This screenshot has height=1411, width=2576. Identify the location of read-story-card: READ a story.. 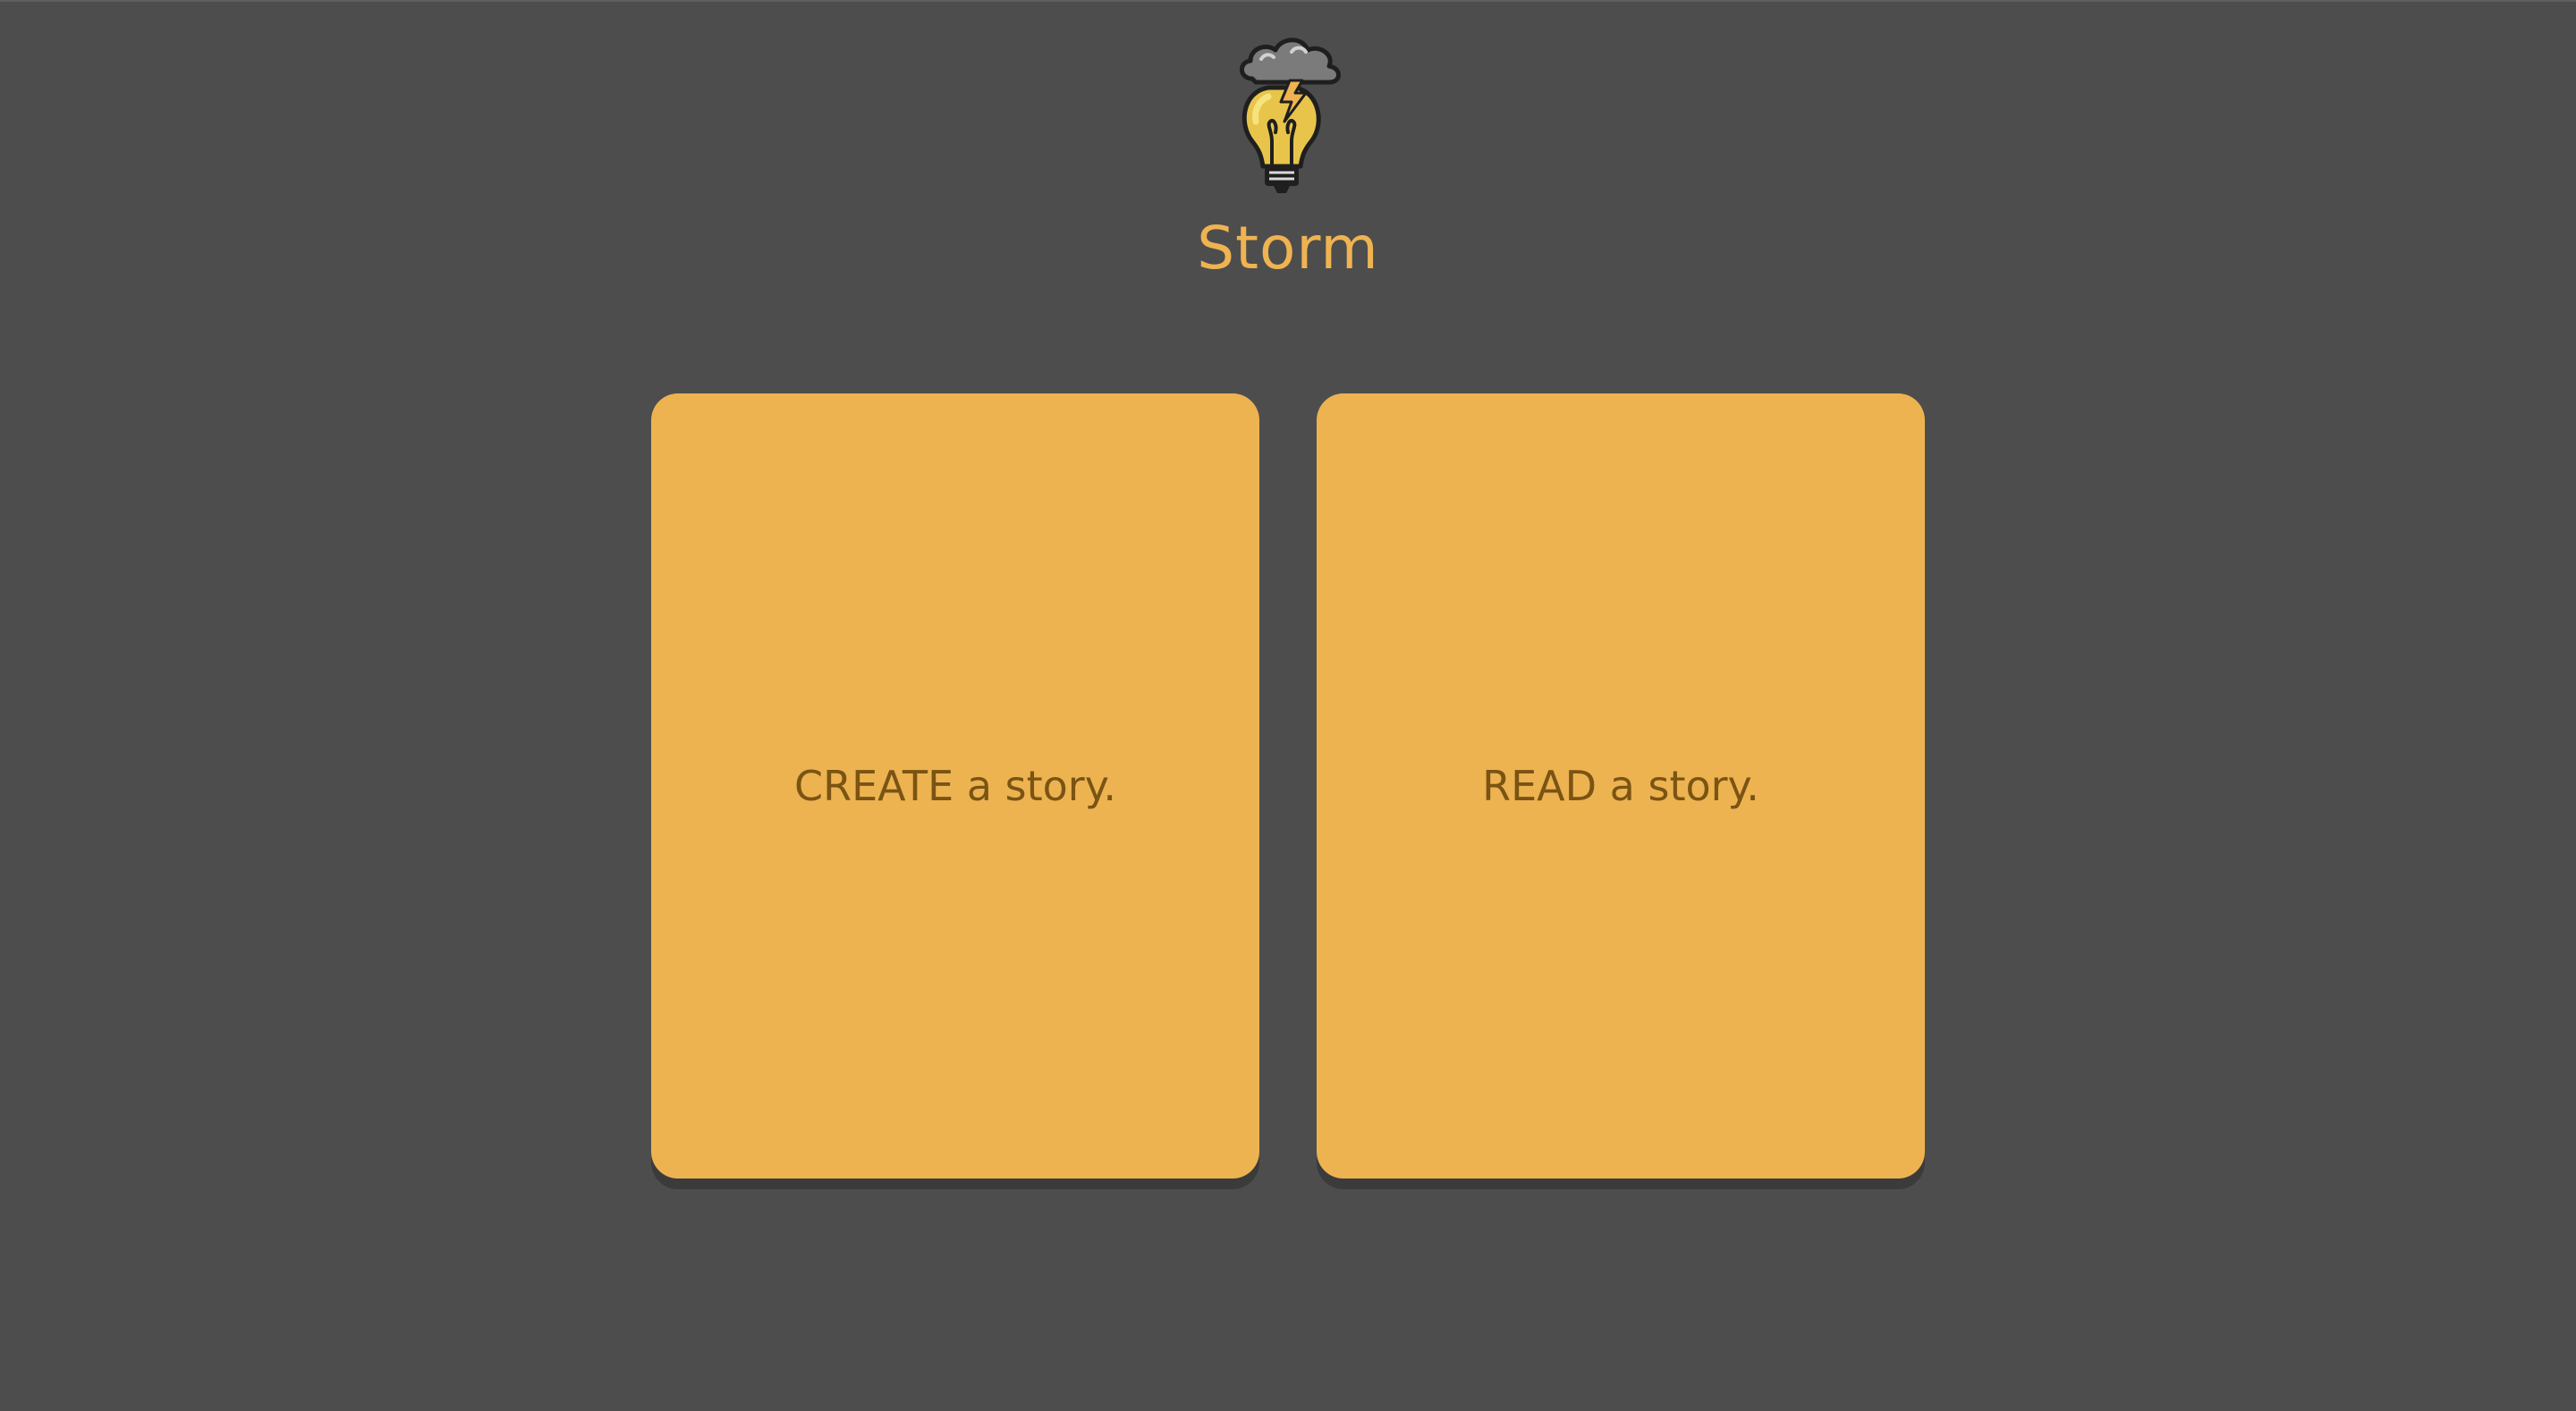
(1621, 786).